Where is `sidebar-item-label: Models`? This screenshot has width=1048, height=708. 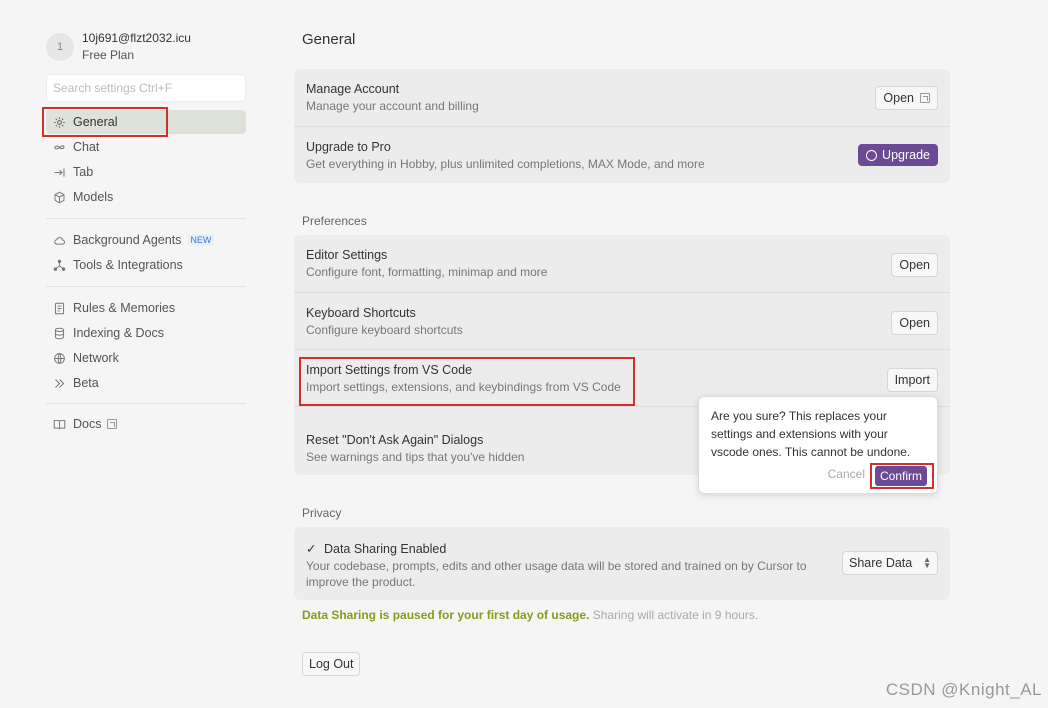 sidebar-item-label: Models is located at coordinates (93, 197).